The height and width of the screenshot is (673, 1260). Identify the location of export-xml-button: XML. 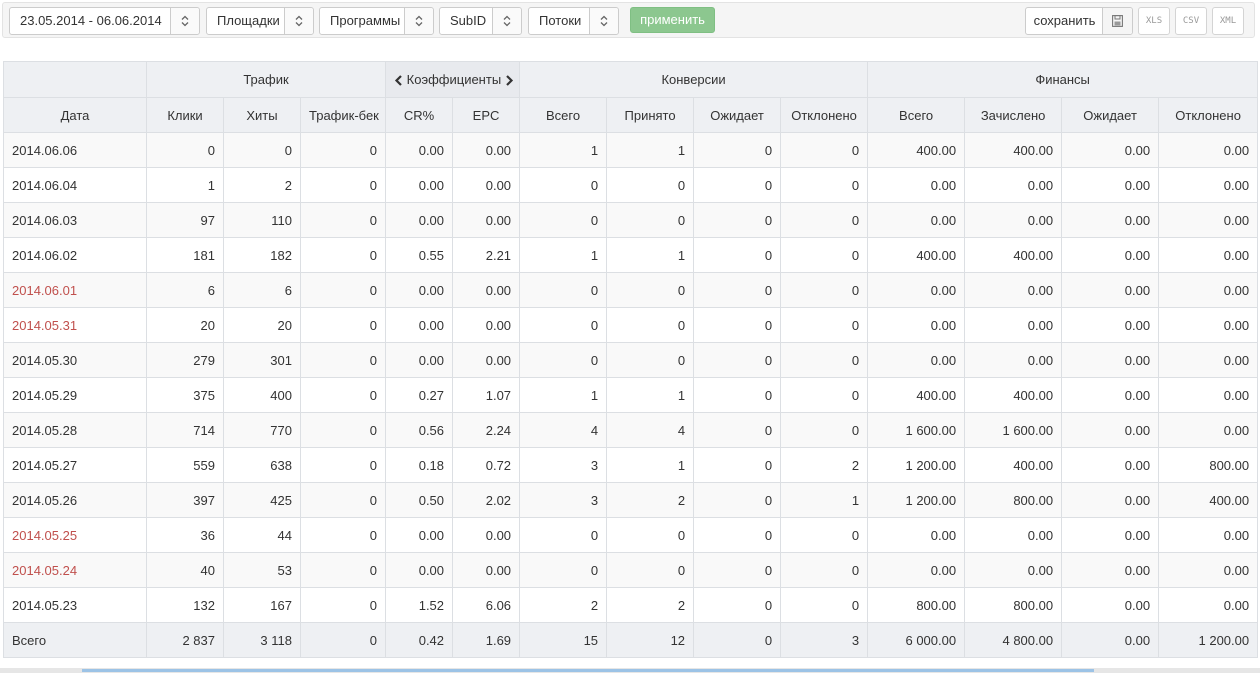
(1228, 21).